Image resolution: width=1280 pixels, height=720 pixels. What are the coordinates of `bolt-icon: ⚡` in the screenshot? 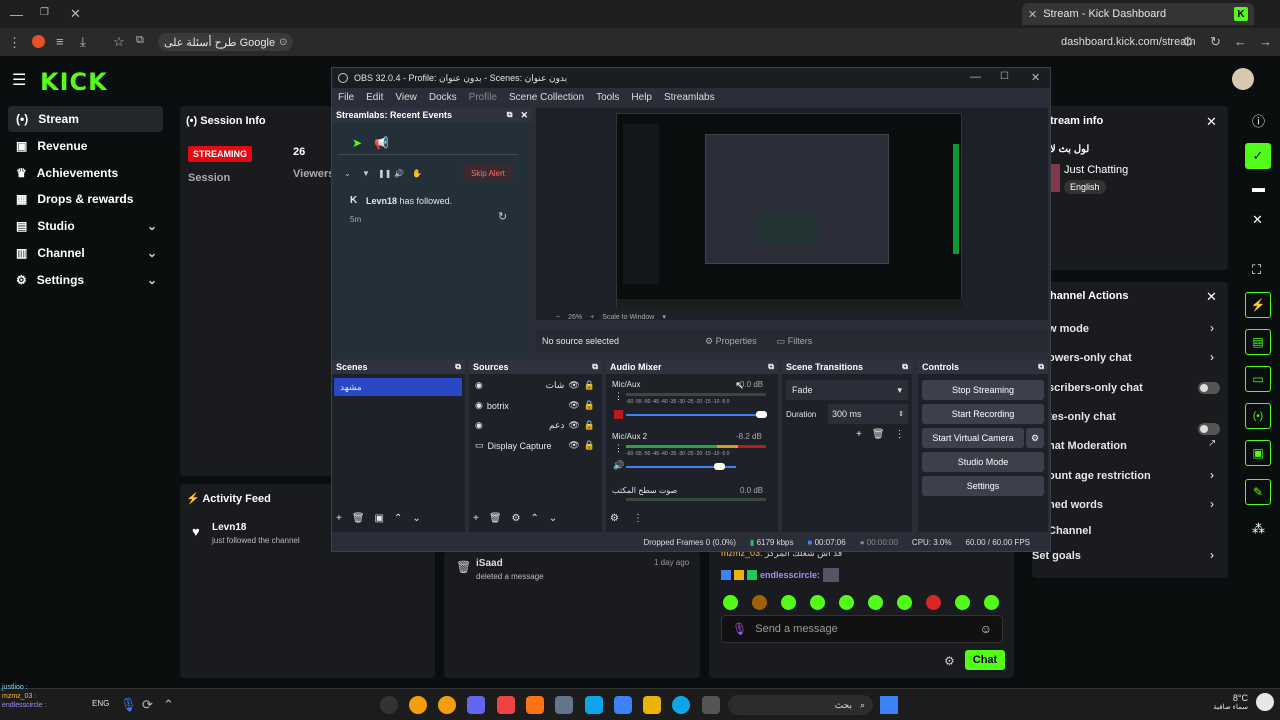 It's located at (1258, 305).